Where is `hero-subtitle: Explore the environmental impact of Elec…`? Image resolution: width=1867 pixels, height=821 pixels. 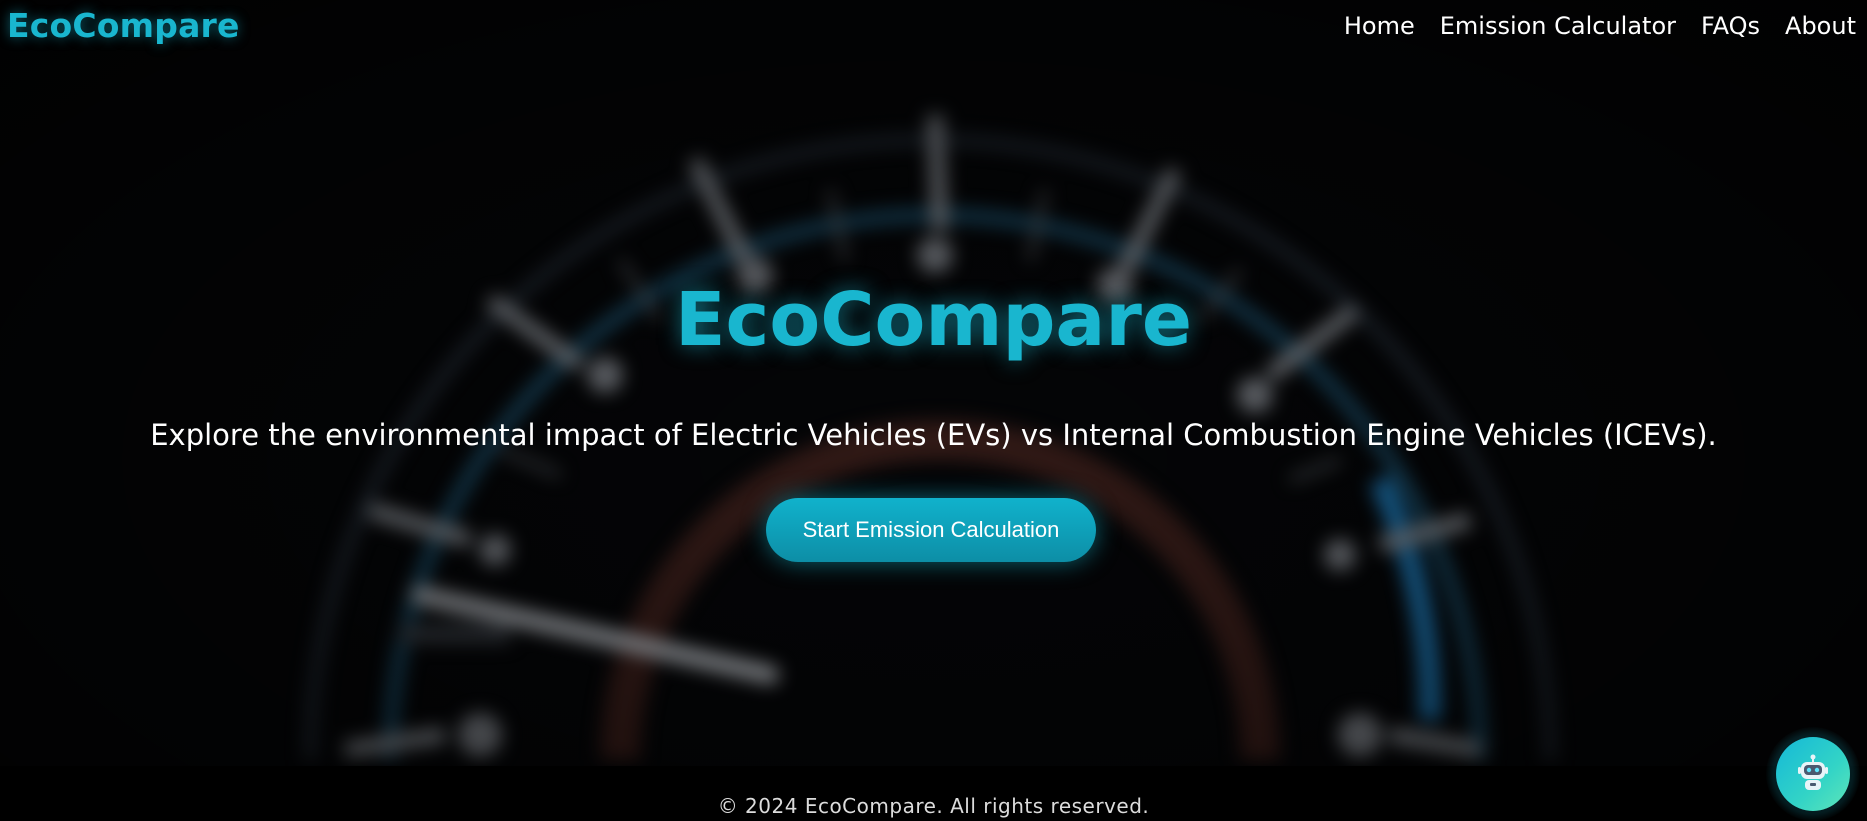
hero-subtitle: Explore the environmental impact of Elec… is located at coordinates (933, 435).